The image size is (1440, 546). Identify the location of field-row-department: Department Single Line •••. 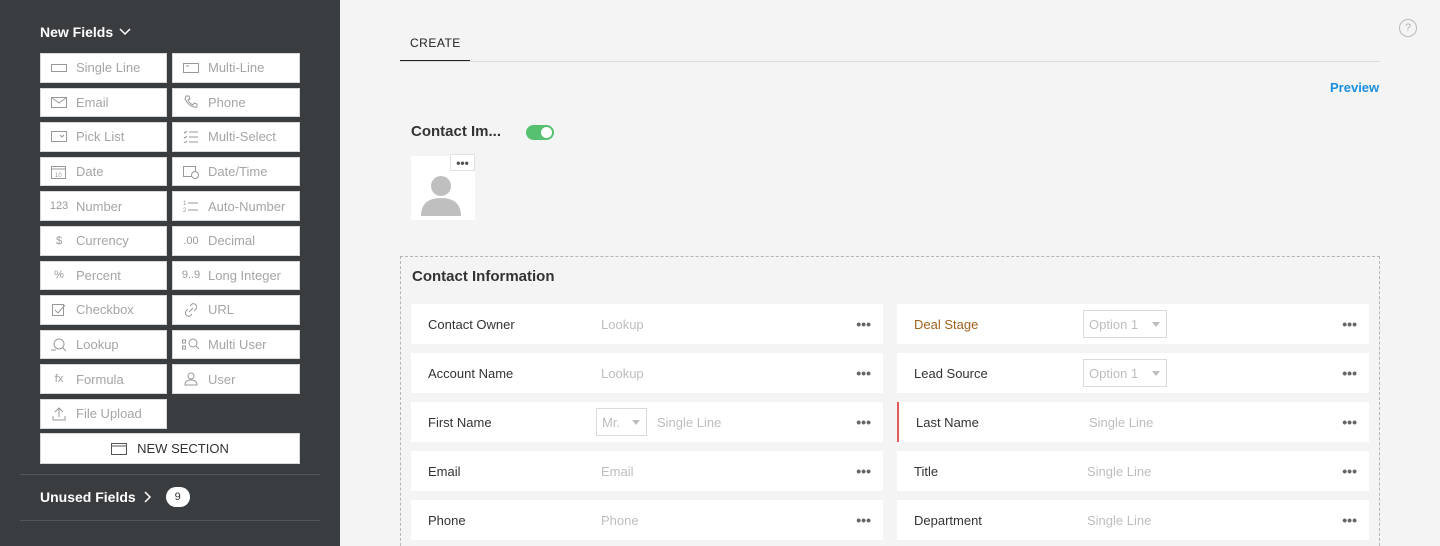
(1133, 520).